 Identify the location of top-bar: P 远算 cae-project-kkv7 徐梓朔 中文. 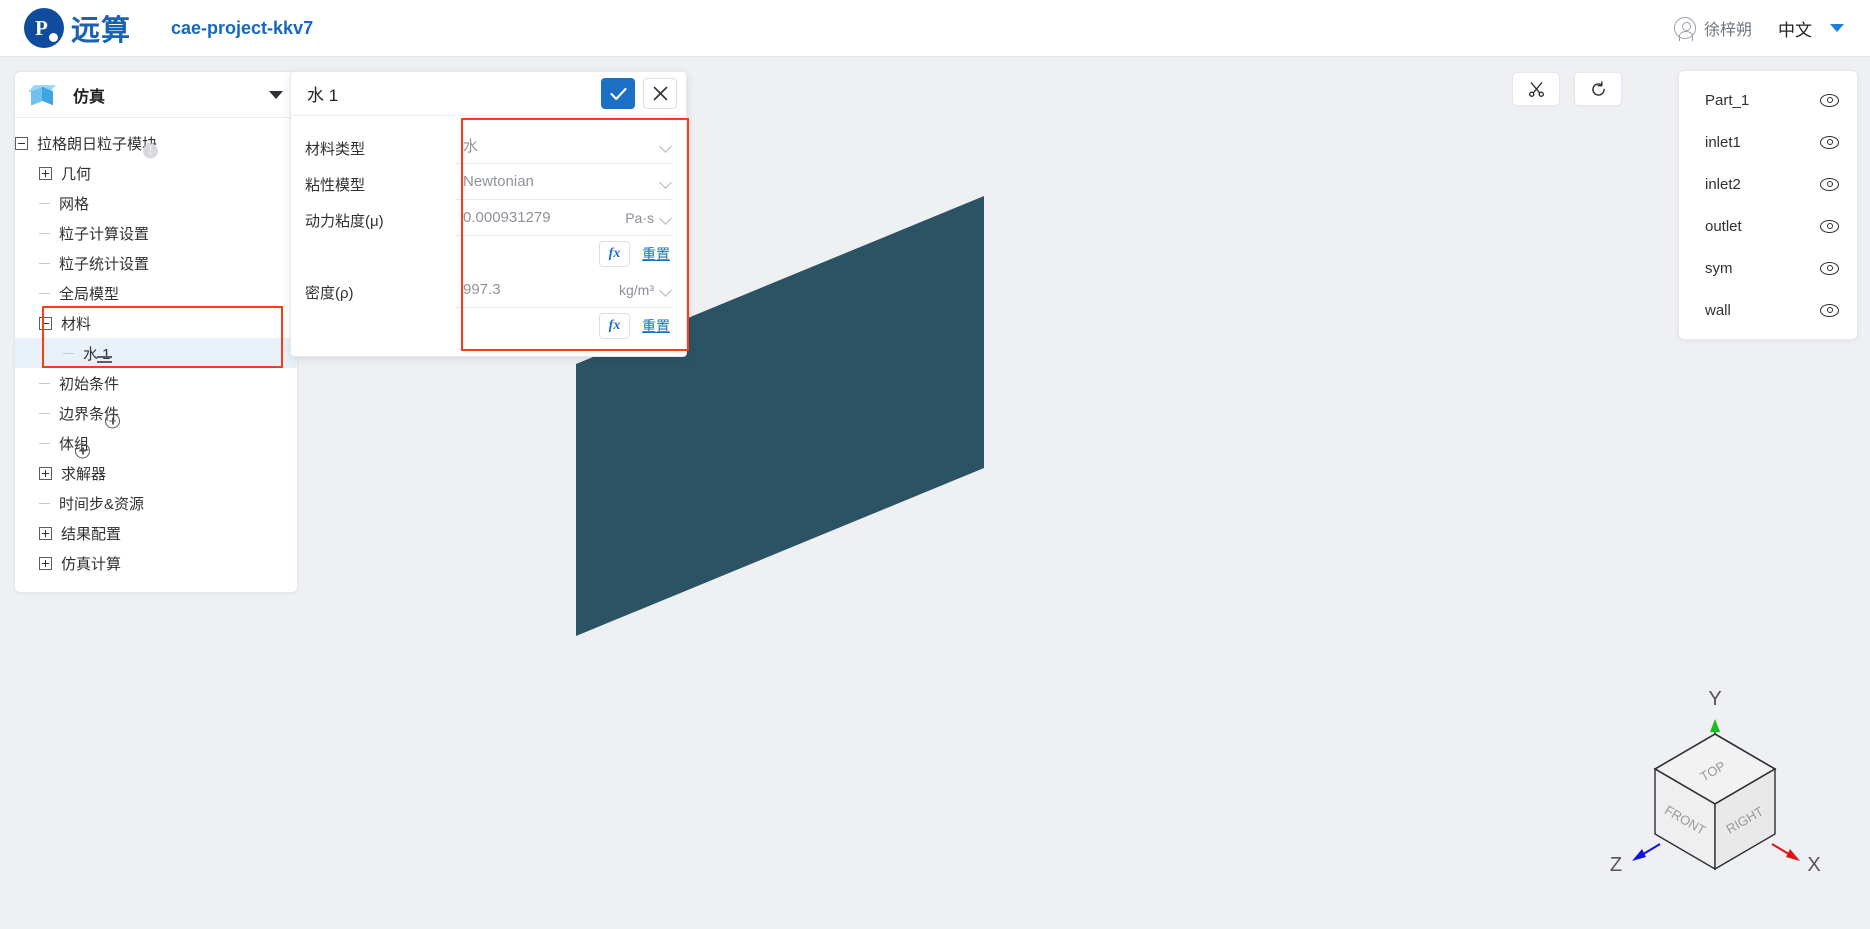
(935, 28).